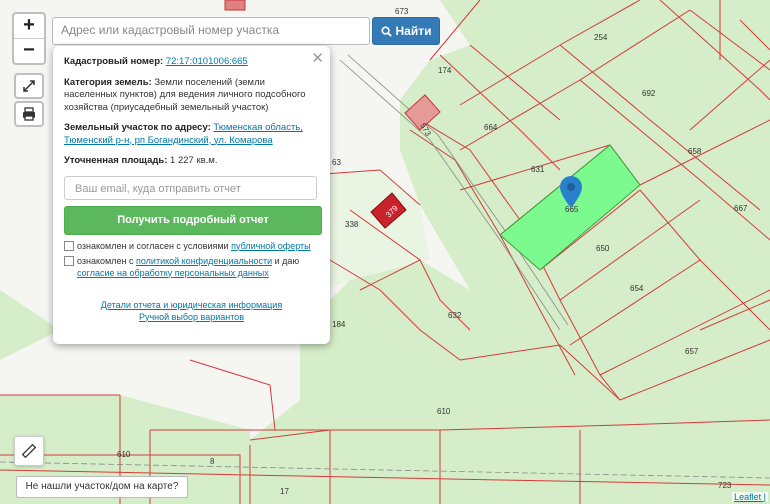  What do you see at coordinates (191, 317) in the screenshot?
I see `manual-selection-link: Ручной выбор вариантов` at bounding box center [191, 317].